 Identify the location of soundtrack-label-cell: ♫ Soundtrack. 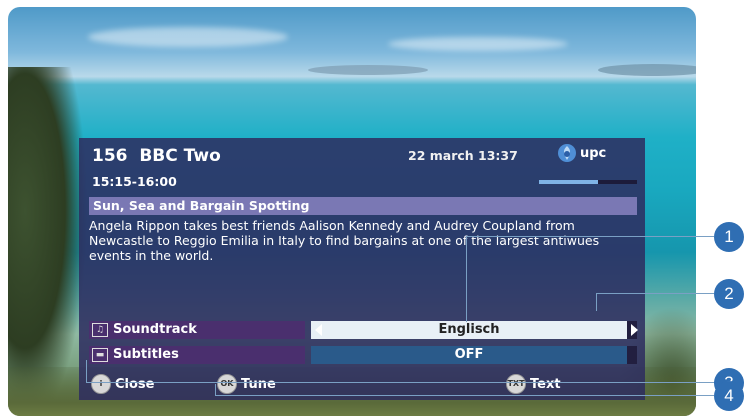
(197, 330).